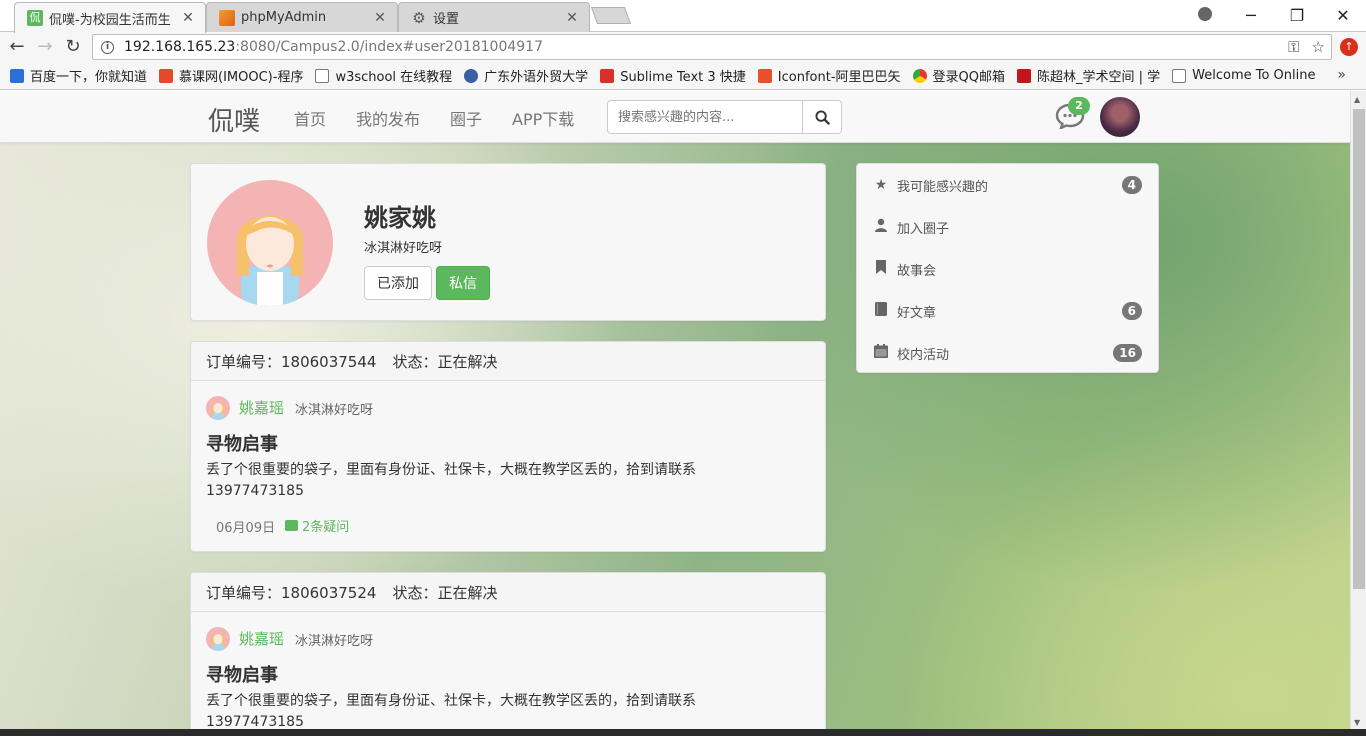 Image resolution: width=1366 pixels, height=736 pixels. Describe the element at coordinates (310, 118) in the screenshot. I see `nav-link-home: 首页` at that location.